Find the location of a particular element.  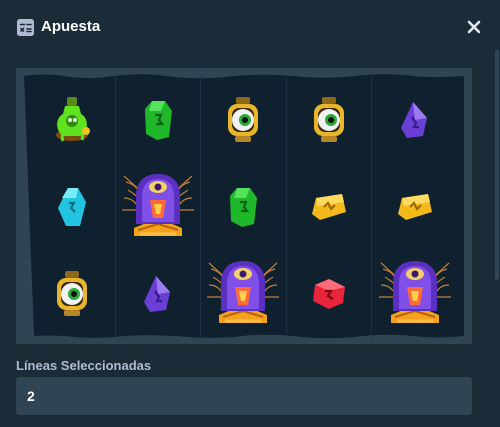

close-button is located at coordinates (474, 27).